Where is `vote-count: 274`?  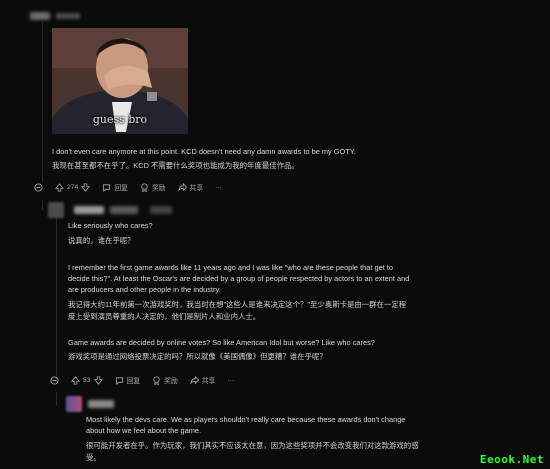
vote-count: 274 is located at coordinates (73, 187).